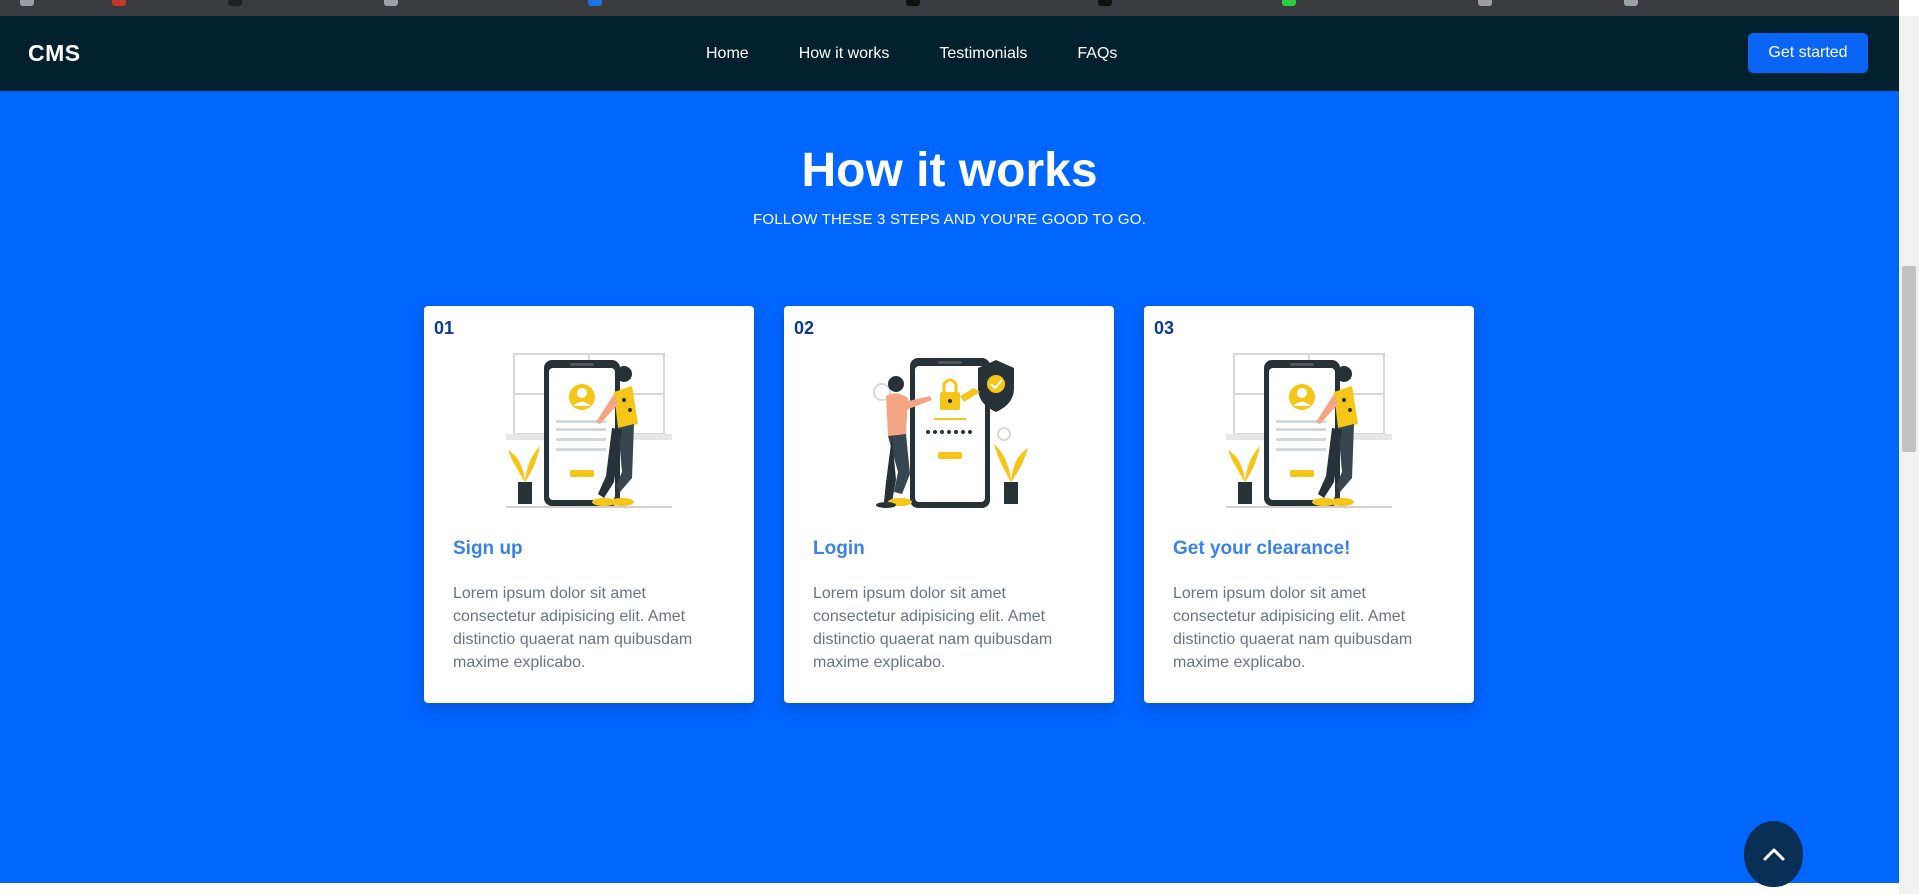 The width and height of the screenshot is (1919, 894). Describe the element at coordinates (1164, 328) in the screenshot. I see `step-number: 03` at that location.